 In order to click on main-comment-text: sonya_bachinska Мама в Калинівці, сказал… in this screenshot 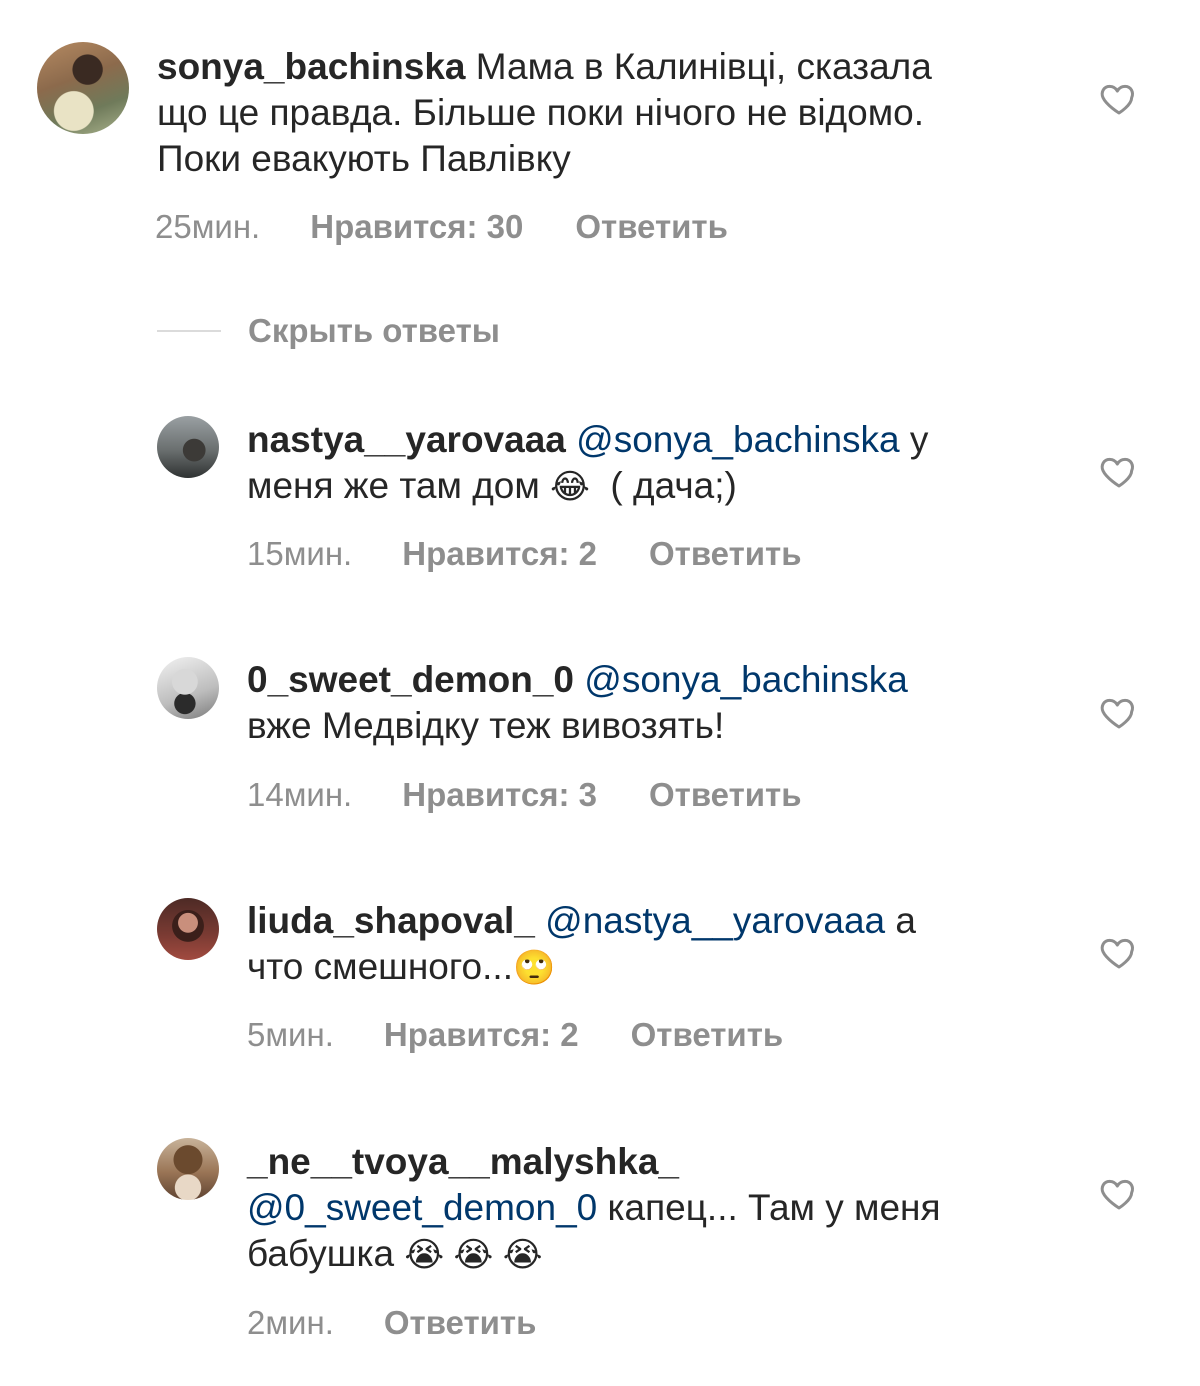, I will do `click(607, 113)`.